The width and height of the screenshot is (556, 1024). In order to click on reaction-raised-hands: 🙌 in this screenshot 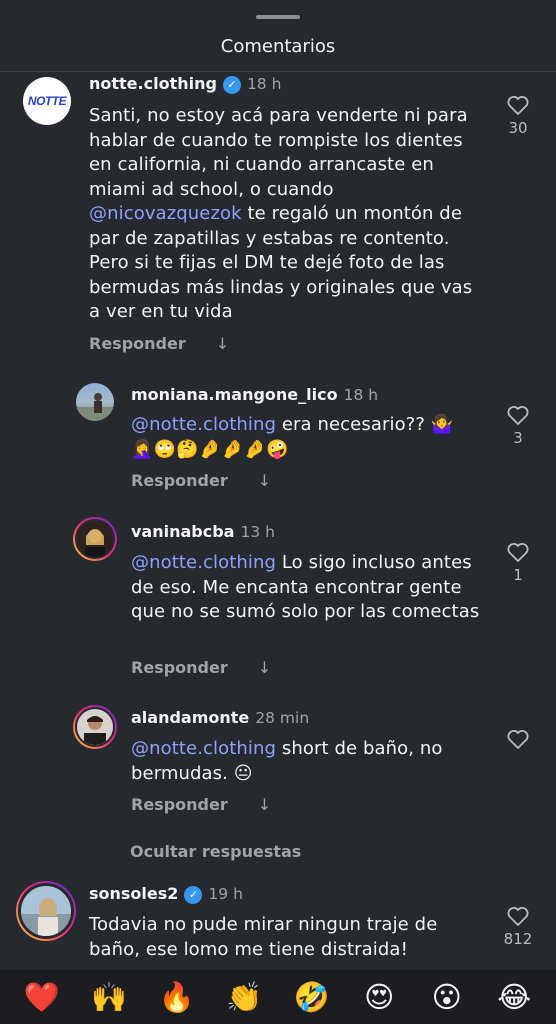, I will do `click(109, 997)`.